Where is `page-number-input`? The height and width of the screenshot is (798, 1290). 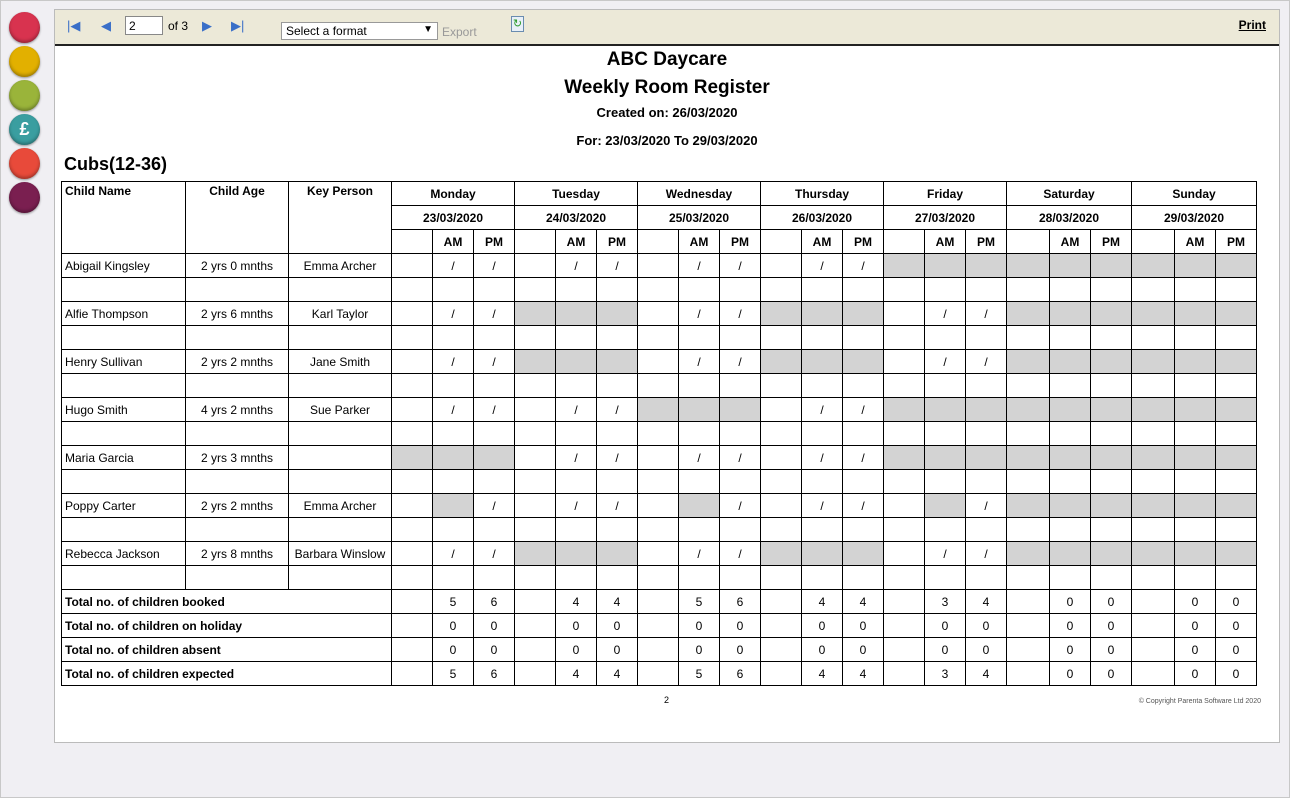 page-number-input is located at coordinates (144, 25).